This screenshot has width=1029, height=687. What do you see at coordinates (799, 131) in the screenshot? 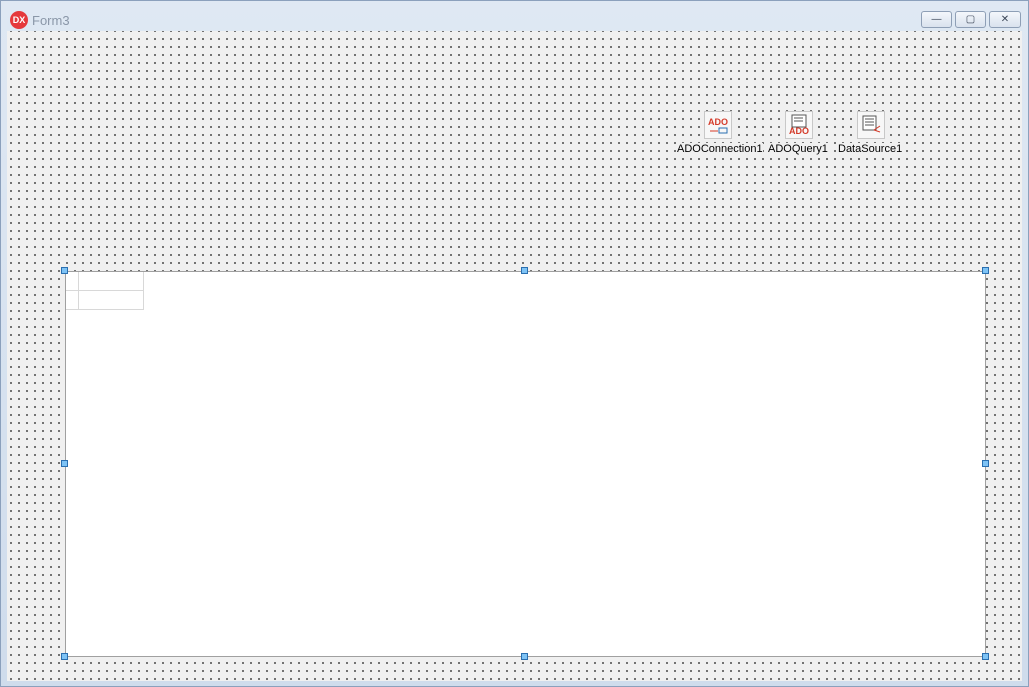
I see `ado-label-icon: ADO` at bounding box center [799, 131].